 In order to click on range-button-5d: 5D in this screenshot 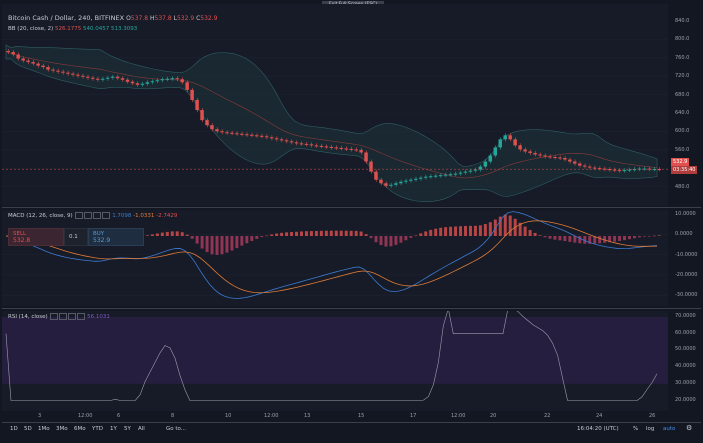, I will do `click(28, 429)`.